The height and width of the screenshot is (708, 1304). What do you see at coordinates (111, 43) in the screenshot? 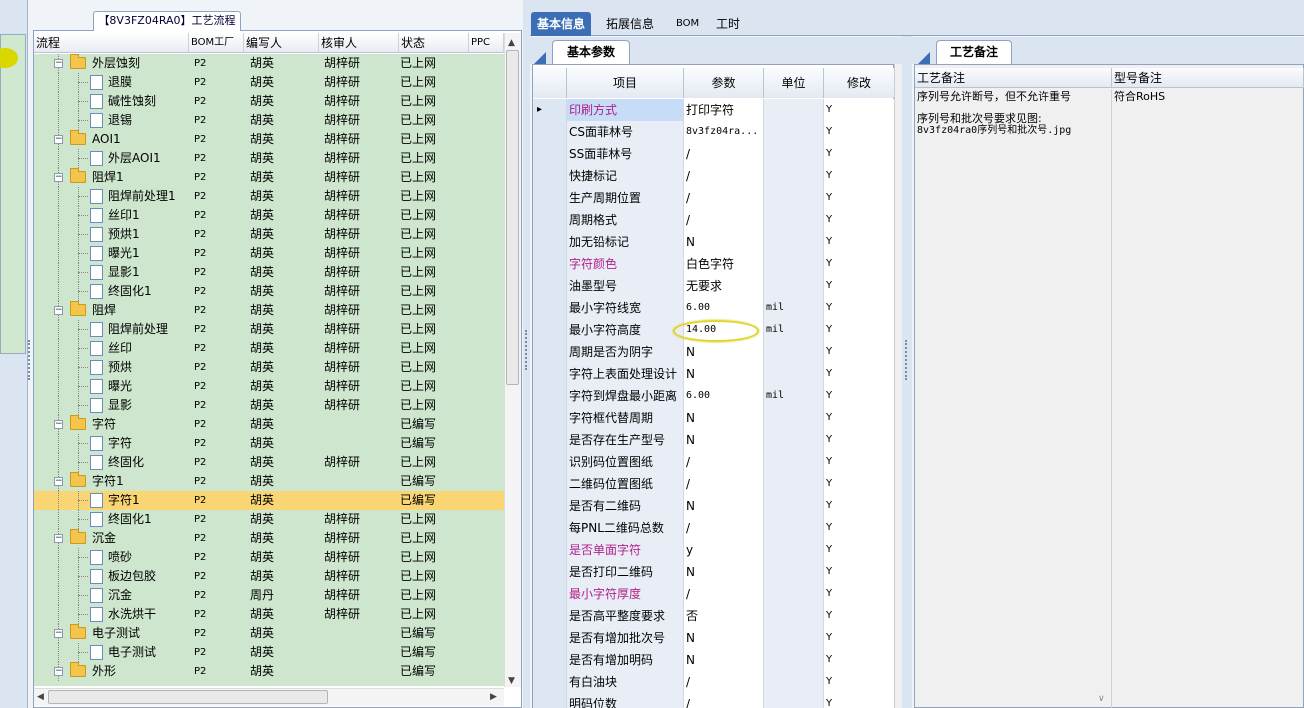
I see `col-flow: 流程` at bounding box center [111, 43].